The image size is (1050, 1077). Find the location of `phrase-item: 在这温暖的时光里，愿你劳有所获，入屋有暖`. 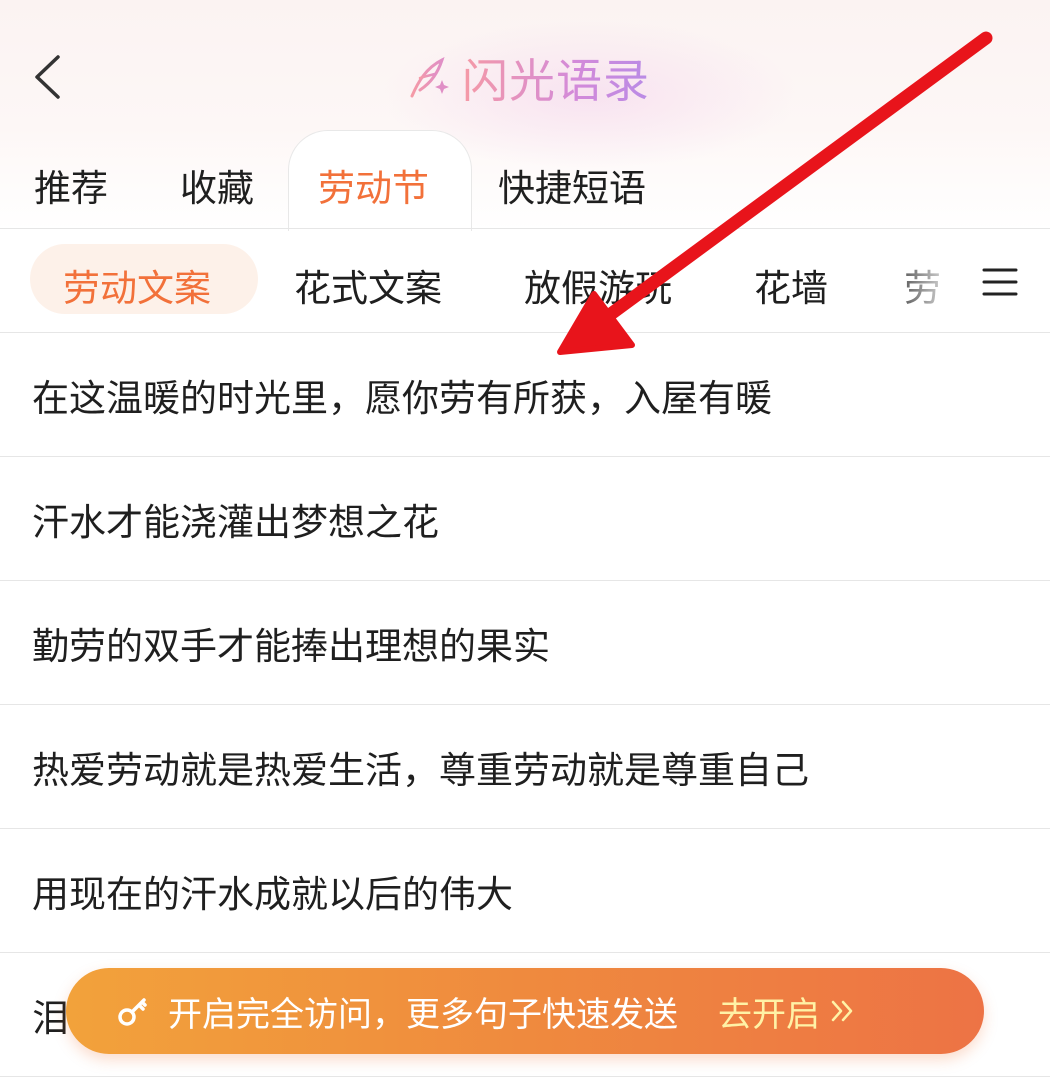

phrase-item: 在这温暖的时光里，愿你劳有所获，入屋有暖 is located at coordinates (525, 395).